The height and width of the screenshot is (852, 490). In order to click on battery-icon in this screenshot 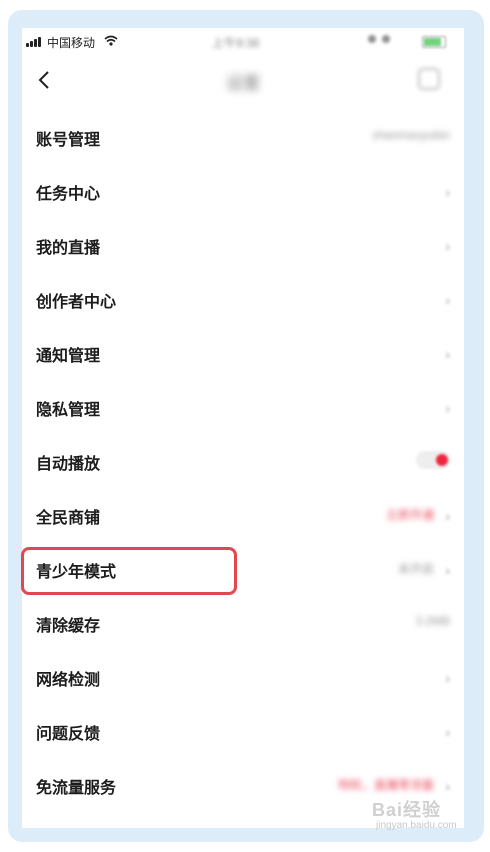, I will do `click(434, 42)`.